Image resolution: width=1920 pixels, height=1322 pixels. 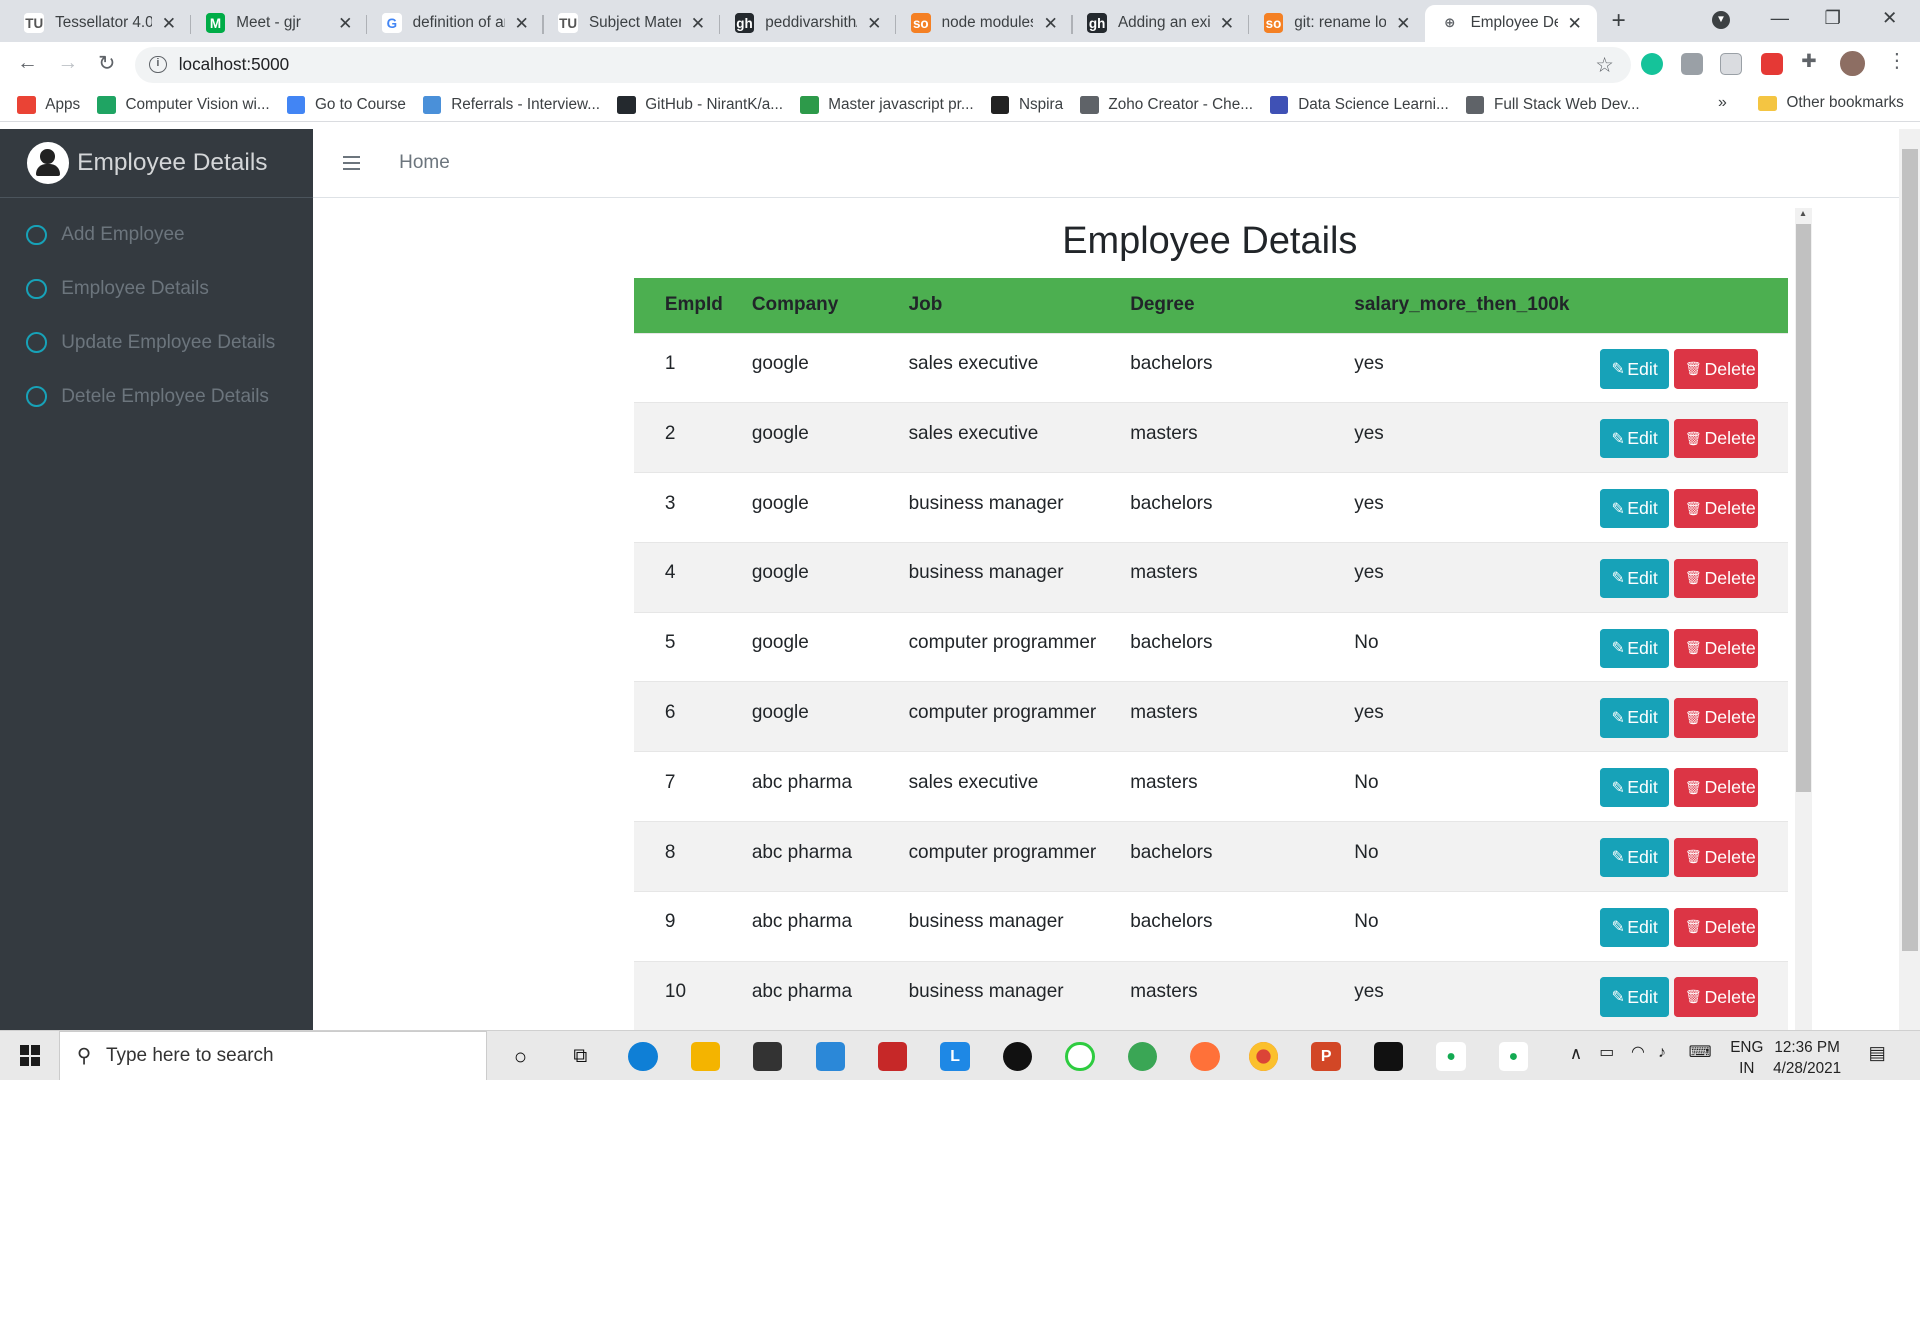 I want to click on wifi-icon: ◠, so click(x=1638, y=1053).